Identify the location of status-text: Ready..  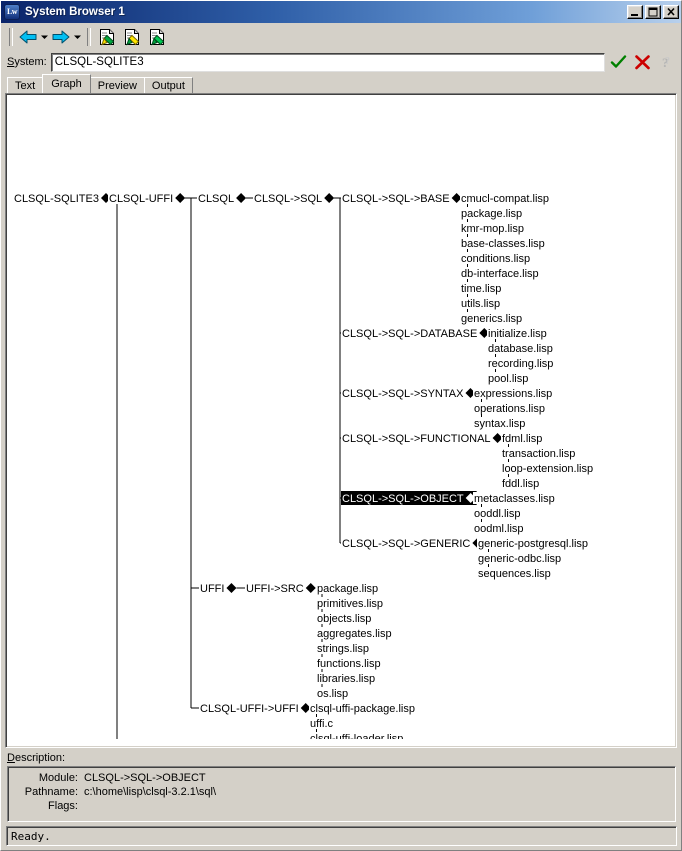
(31, 836).